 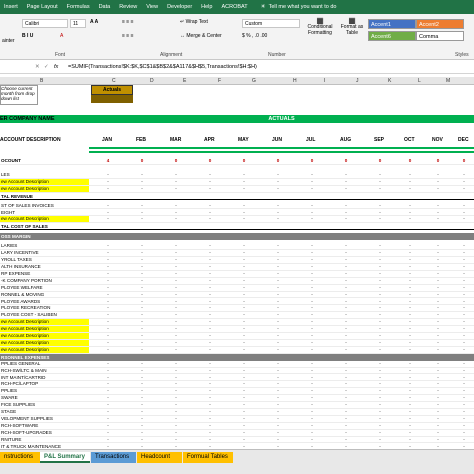 What do you see at coordinates (44, 378) in the screenshot?
I see `row-label: INT MAINT/CARTRID` at bounding box center [44, 378].